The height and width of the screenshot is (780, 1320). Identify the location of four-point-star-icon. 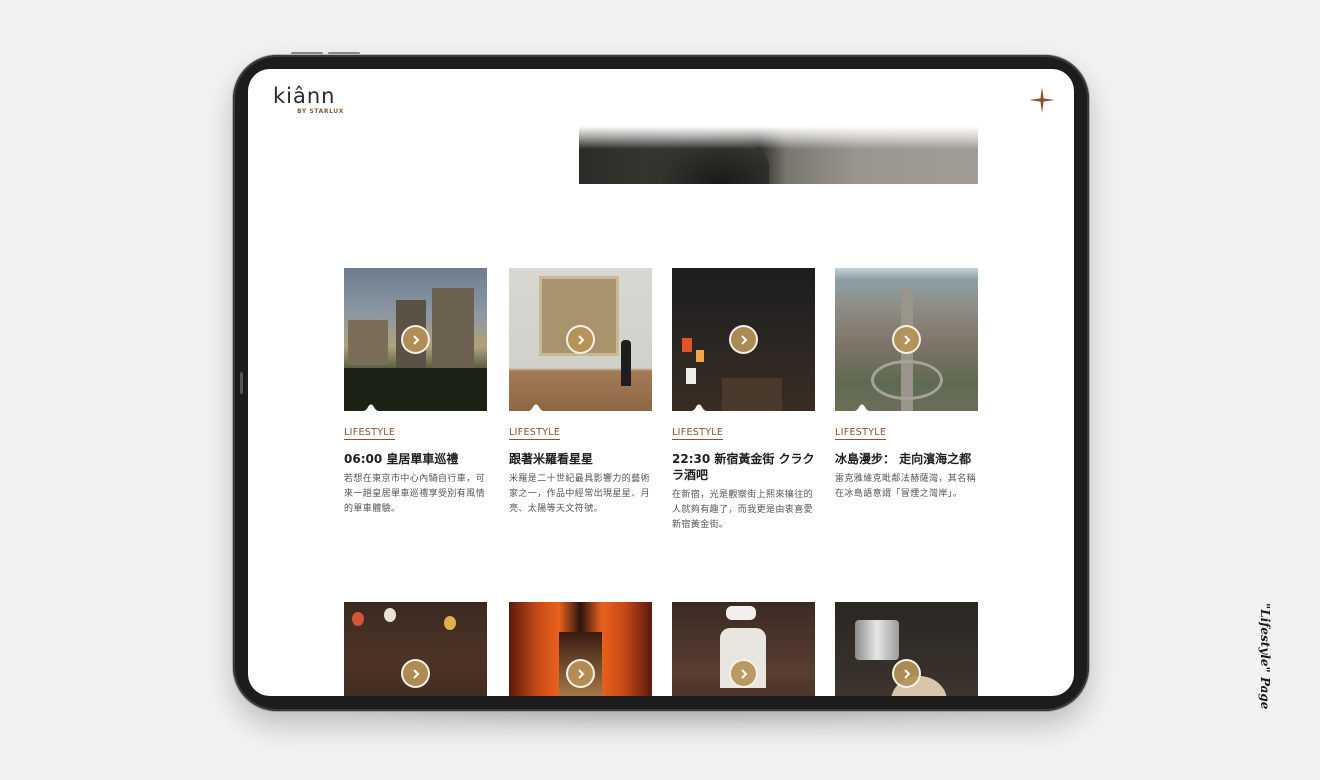
(1042, 100).